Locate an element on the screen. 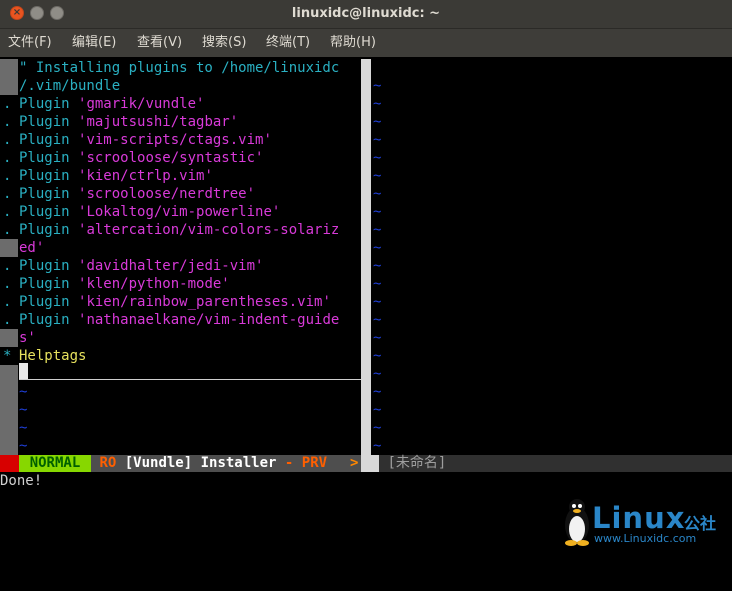 The height and width of the screenshot is (591, 732). helptags-line: * Helptags is located at coordinates (43, 356).